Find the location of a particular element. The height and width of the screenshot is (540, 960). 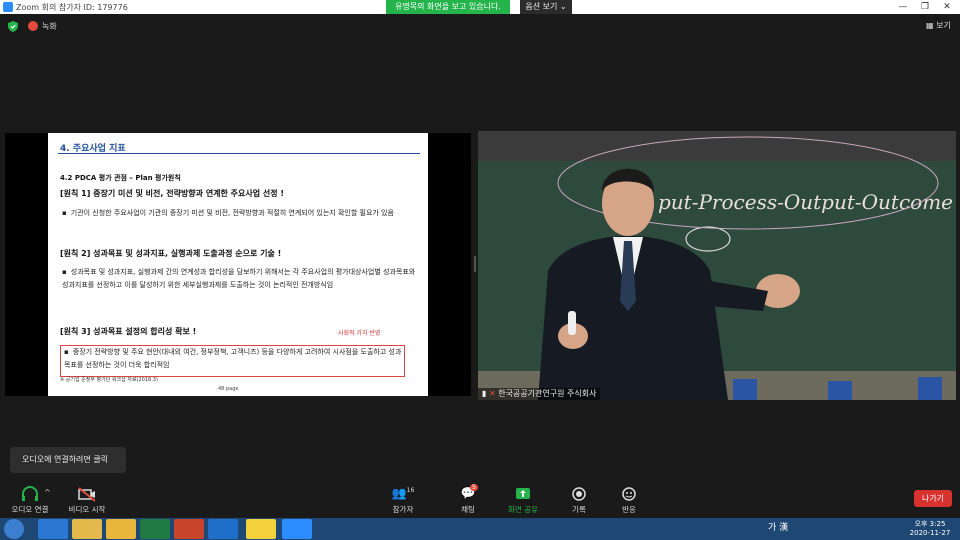

slide-title-rule is located at coordinates (239, 153).